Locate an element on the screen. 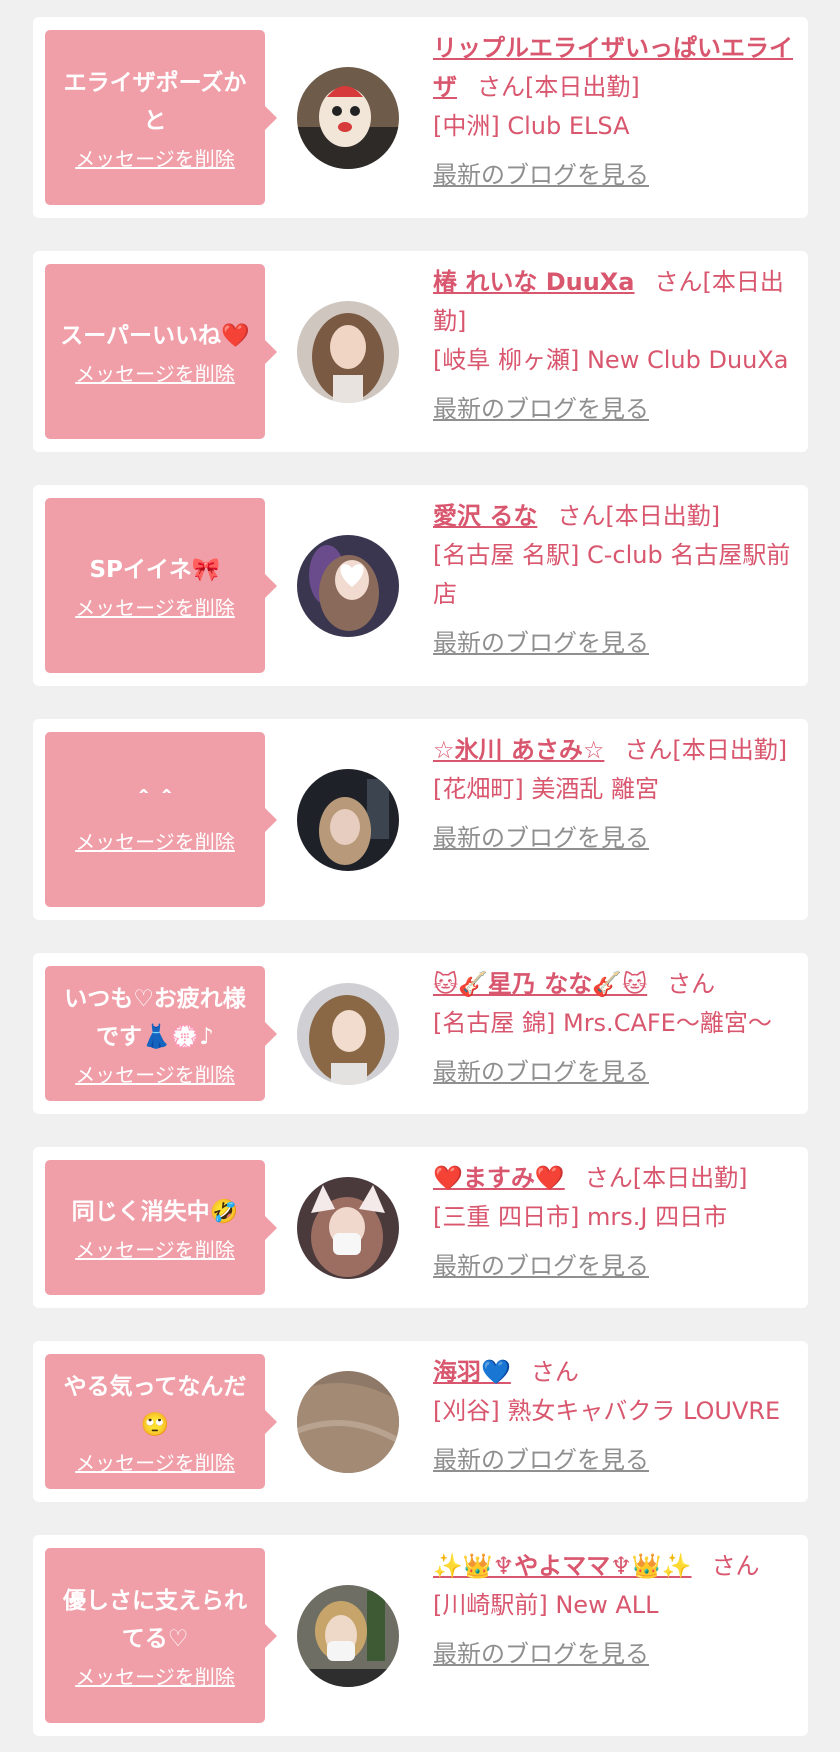  shop-name: [中洲] Club ELSA is located at coordinates (531, 126).